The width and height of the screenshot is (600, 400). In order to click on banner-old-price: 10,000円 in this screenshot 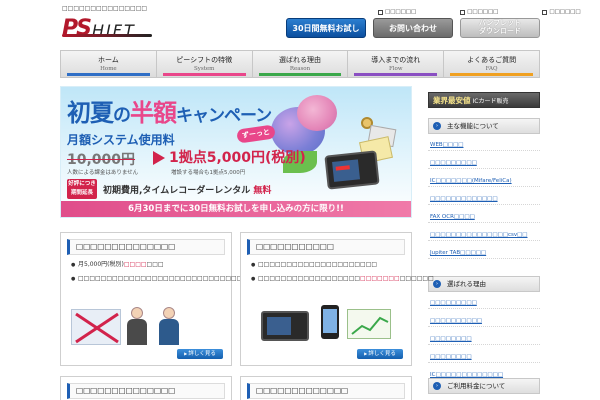, I will do `click(101, 160)`.